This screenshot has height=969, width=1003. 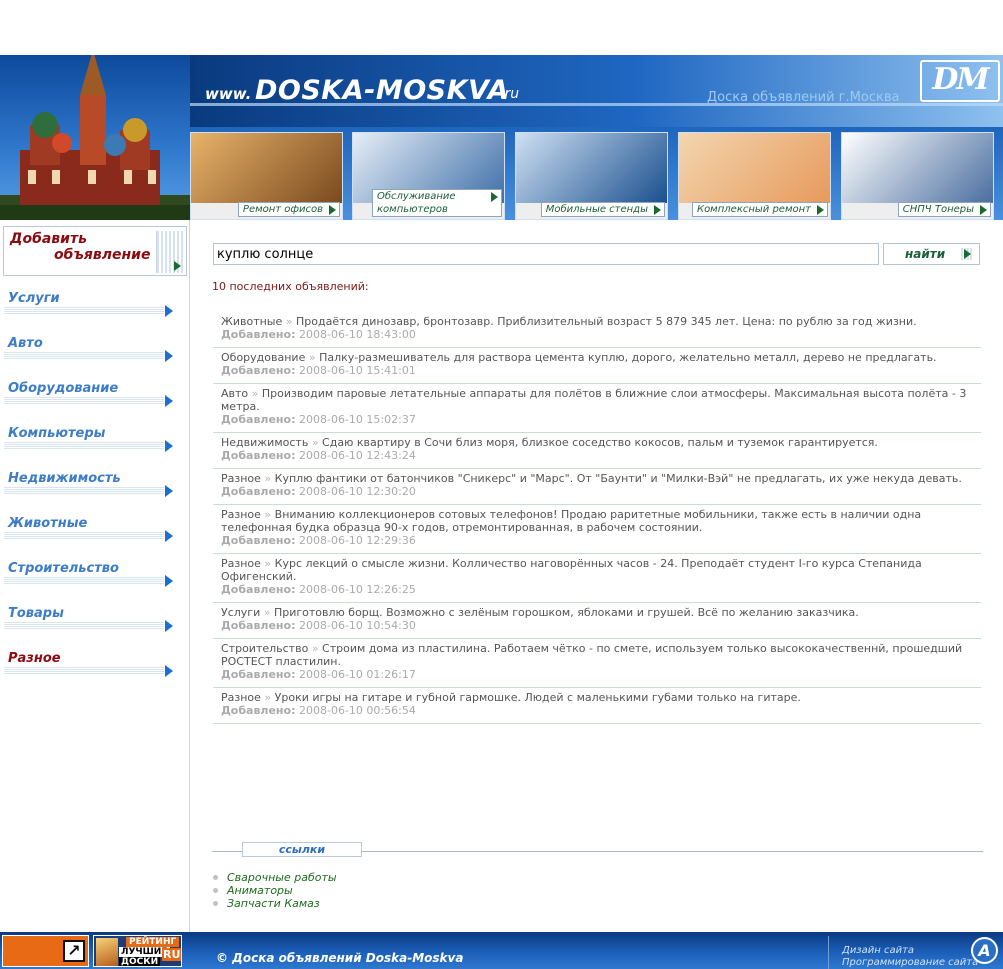 I want to click on ad-date: 2008-06-10 15:02:37, so click(x=357, y=419).